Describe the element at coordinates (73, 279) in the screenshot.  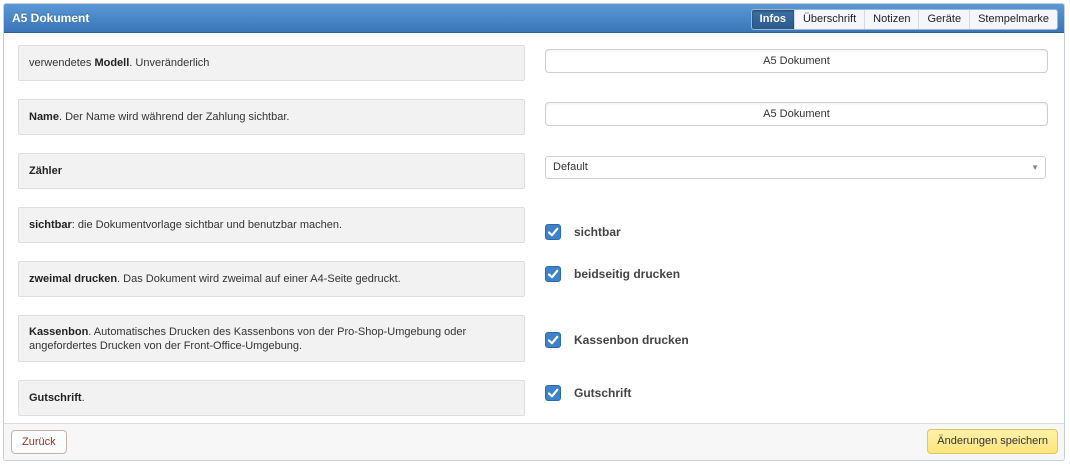
I see `double-print-label-bold: zweimal drucken` at that location.